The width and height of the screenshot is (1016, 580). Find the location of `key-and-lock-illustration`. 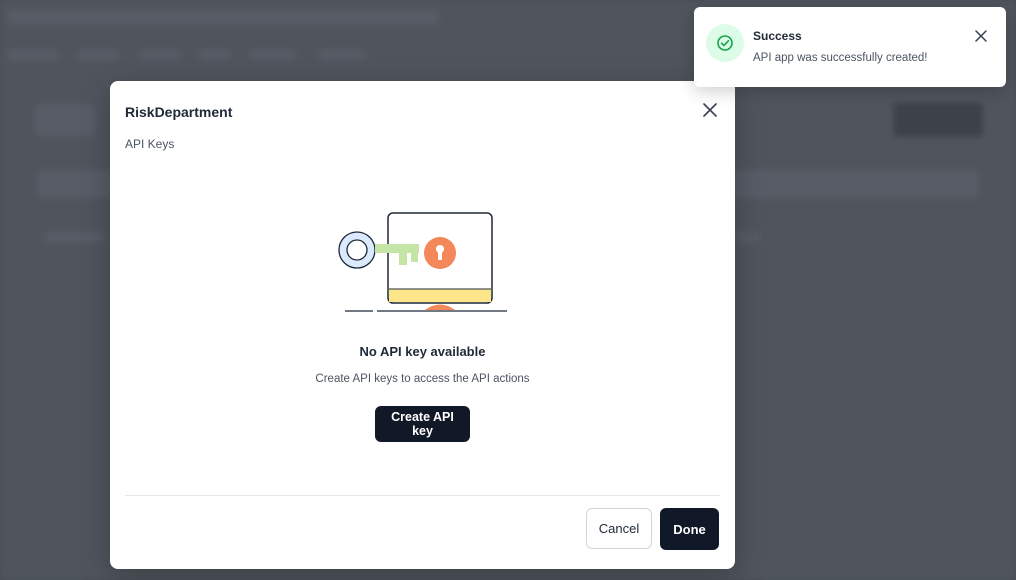

key-and-lock-illustration is located at coordinates (425, 262).